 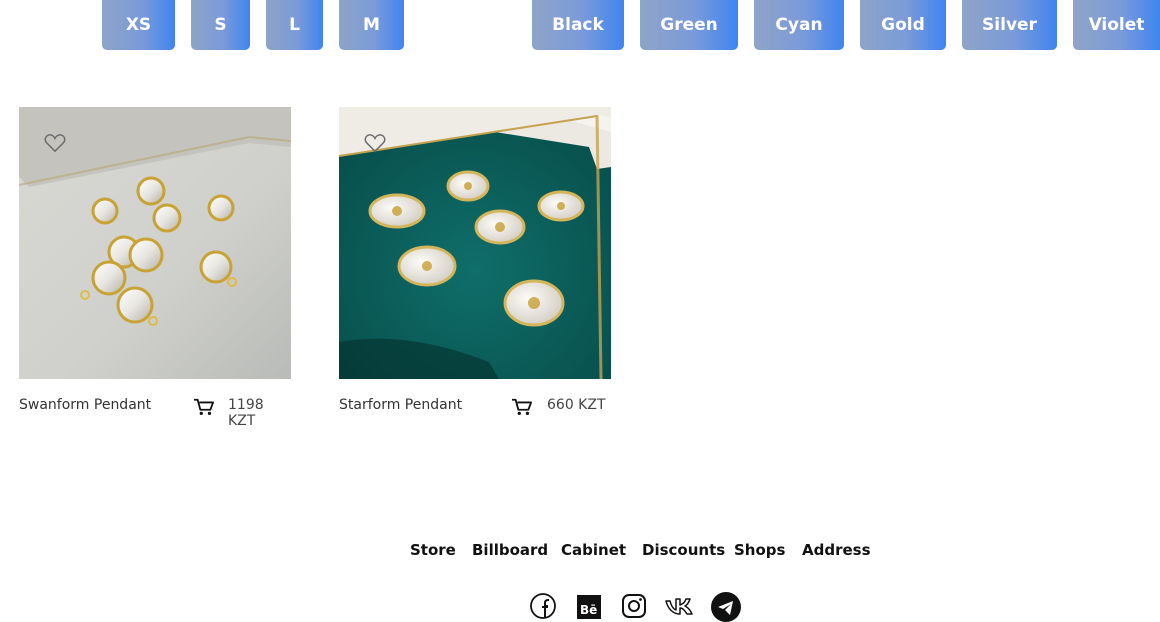 I want to click on color-filter-label: Black, so click(x=578, y=25).